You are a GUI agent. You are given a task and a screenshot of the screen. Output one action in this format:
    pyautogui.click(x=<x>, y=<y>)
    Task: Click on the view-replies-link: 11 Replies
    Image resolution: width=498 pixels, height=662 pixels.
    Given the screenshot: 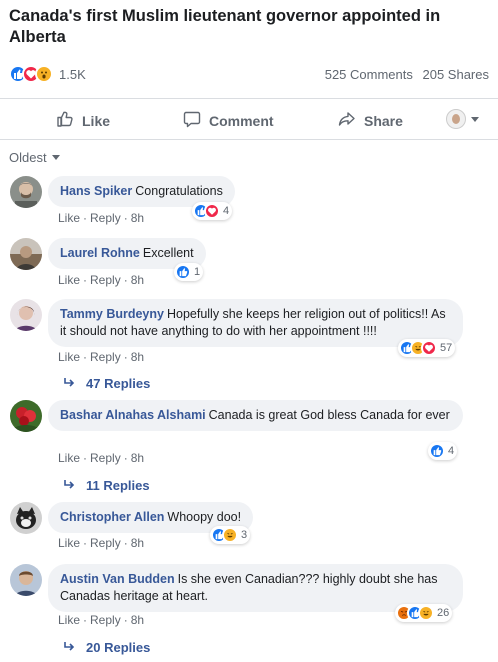 What is the action you would take?
    pyautogui.click(x=107, y=485)
    